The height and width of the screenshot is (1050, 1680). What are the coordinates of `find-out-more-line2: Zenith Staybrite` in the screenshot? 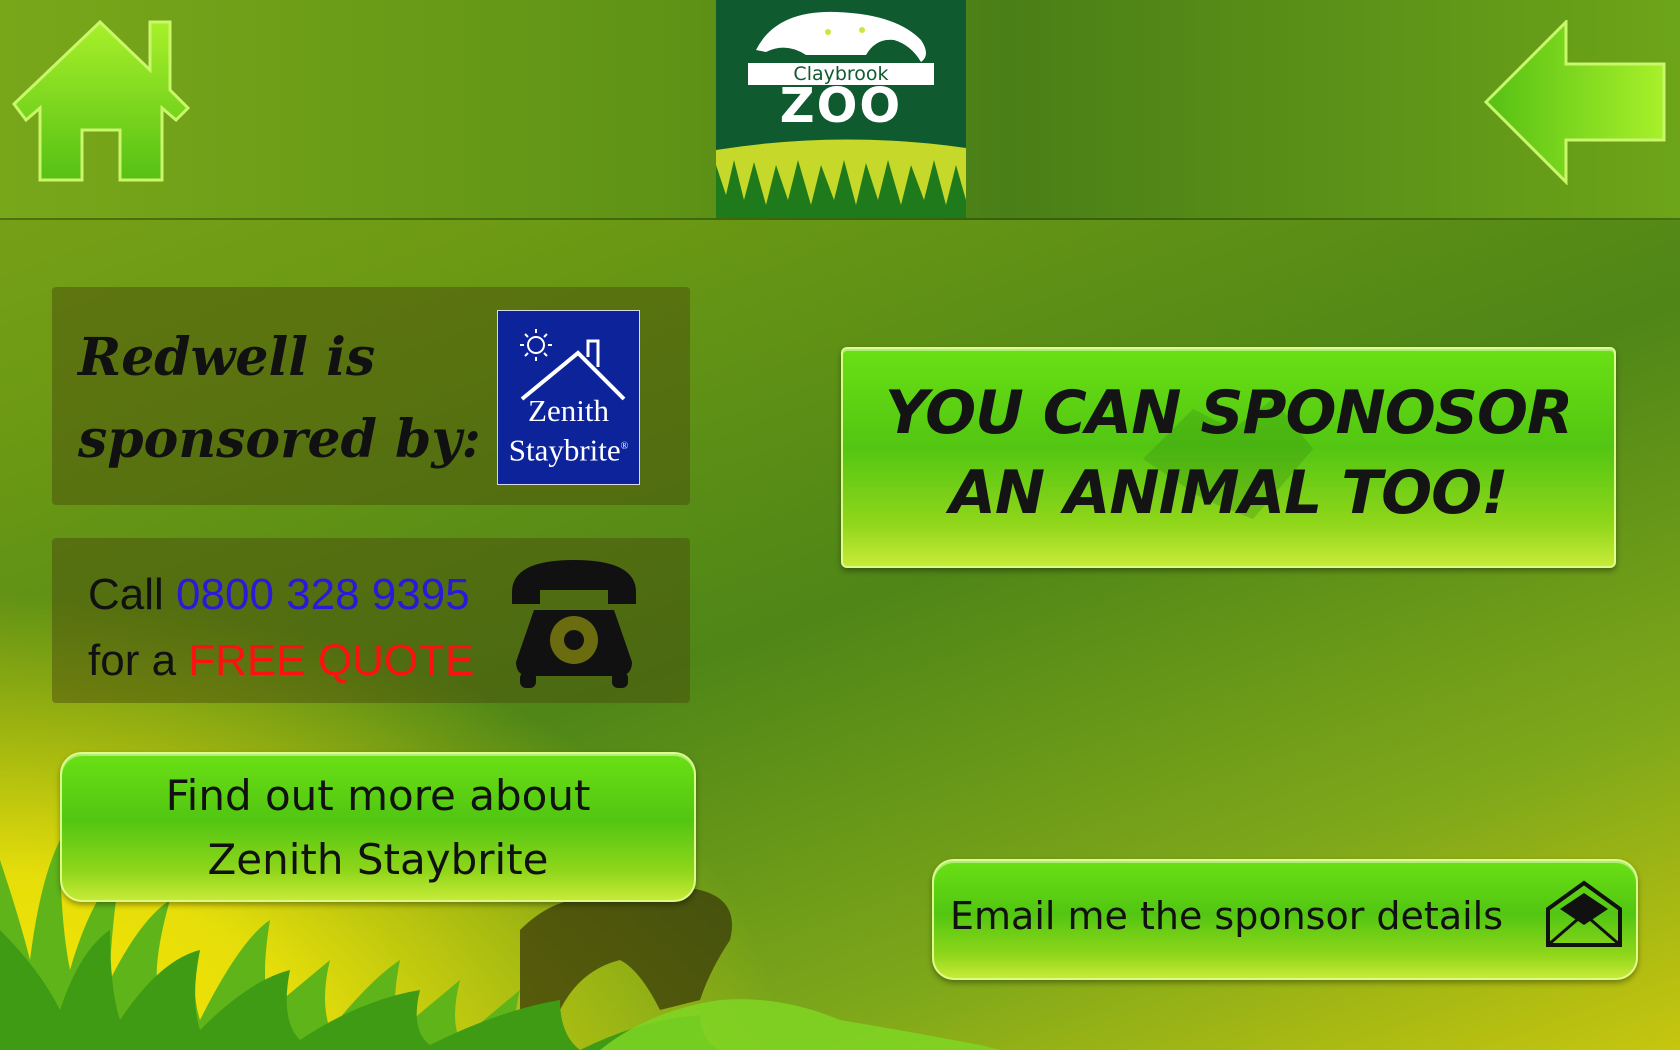 It's located at (378, 859).